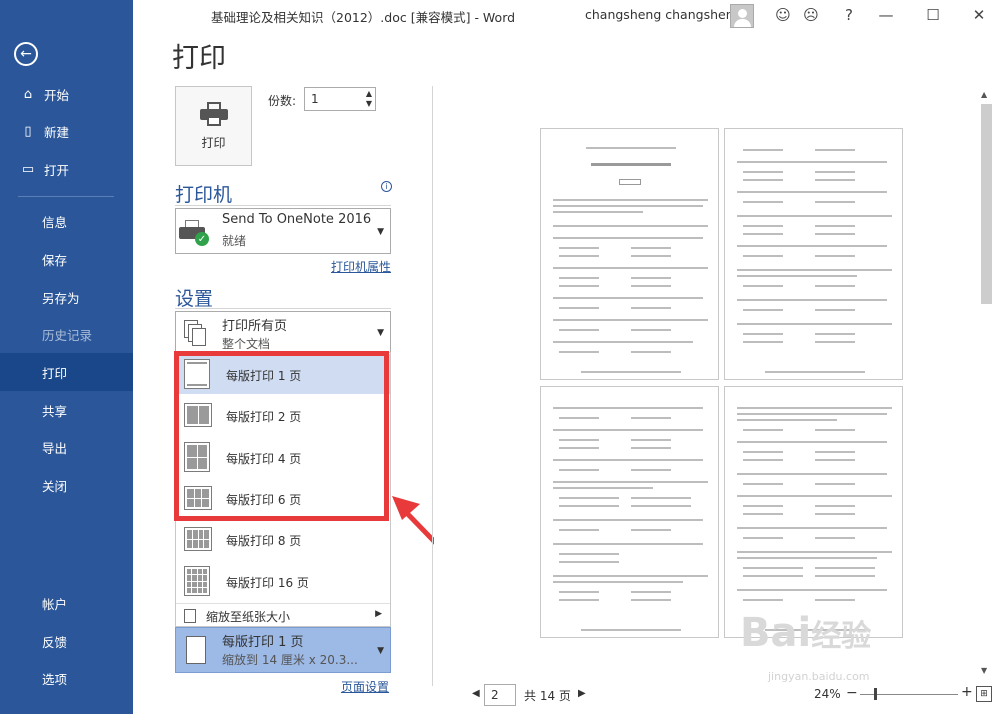 The image size is (1000, 714). Describe the element at coordinates (986, 383) in the screenshot. I see `preview-scrollbar: ▲ ▼` at that location.